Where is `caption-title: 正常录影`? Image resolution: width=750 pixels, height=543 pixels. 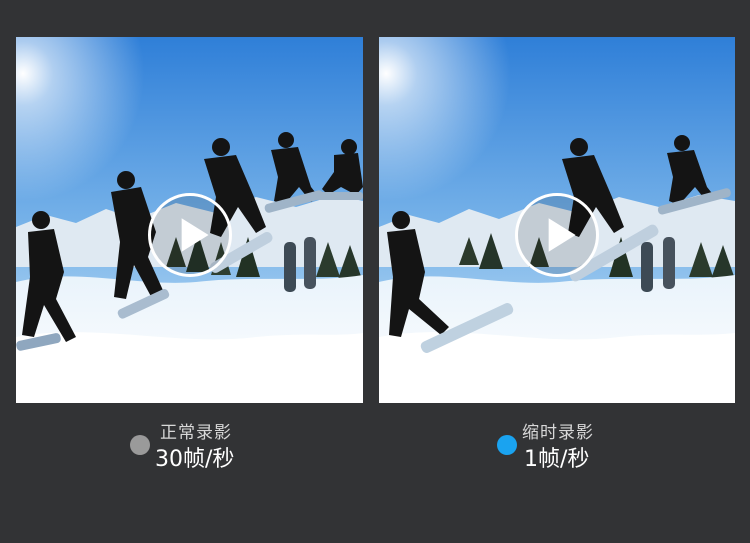 caption-title: 正常录影 is located at coordinates (196, 433).